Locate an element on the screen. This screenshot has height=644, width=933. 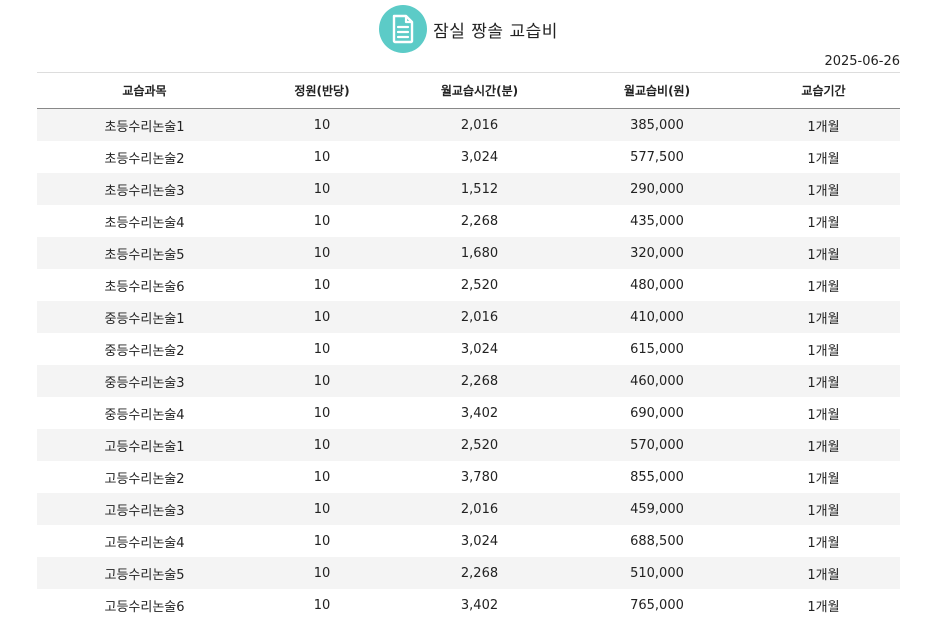
table-row: 중등수리논술2 10 3,024 615,000 1개월 is located at coordinates (468, 349).